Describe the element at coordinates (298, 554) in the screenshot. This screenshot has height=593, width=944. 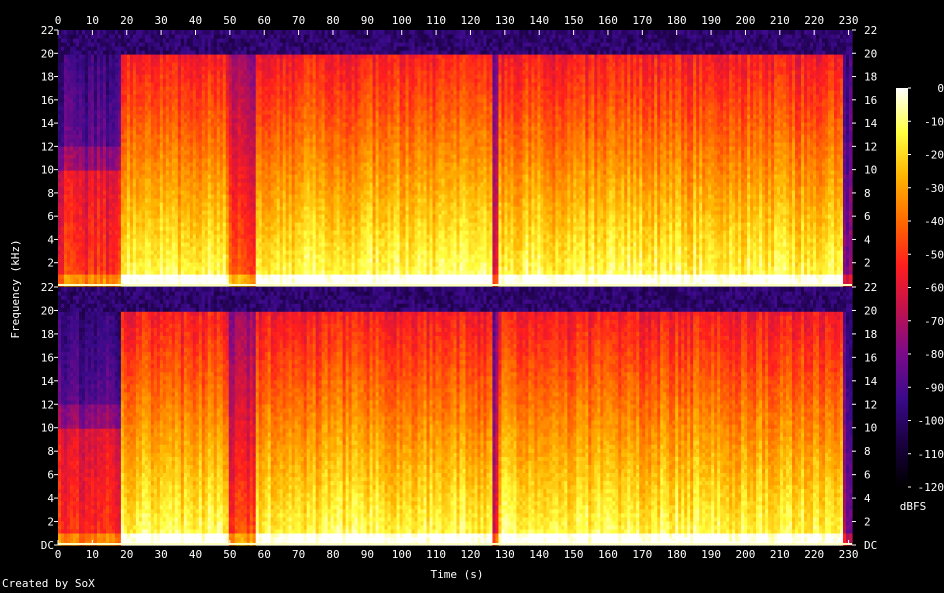
I see `x-tick-label-bottom: 70` at that location.